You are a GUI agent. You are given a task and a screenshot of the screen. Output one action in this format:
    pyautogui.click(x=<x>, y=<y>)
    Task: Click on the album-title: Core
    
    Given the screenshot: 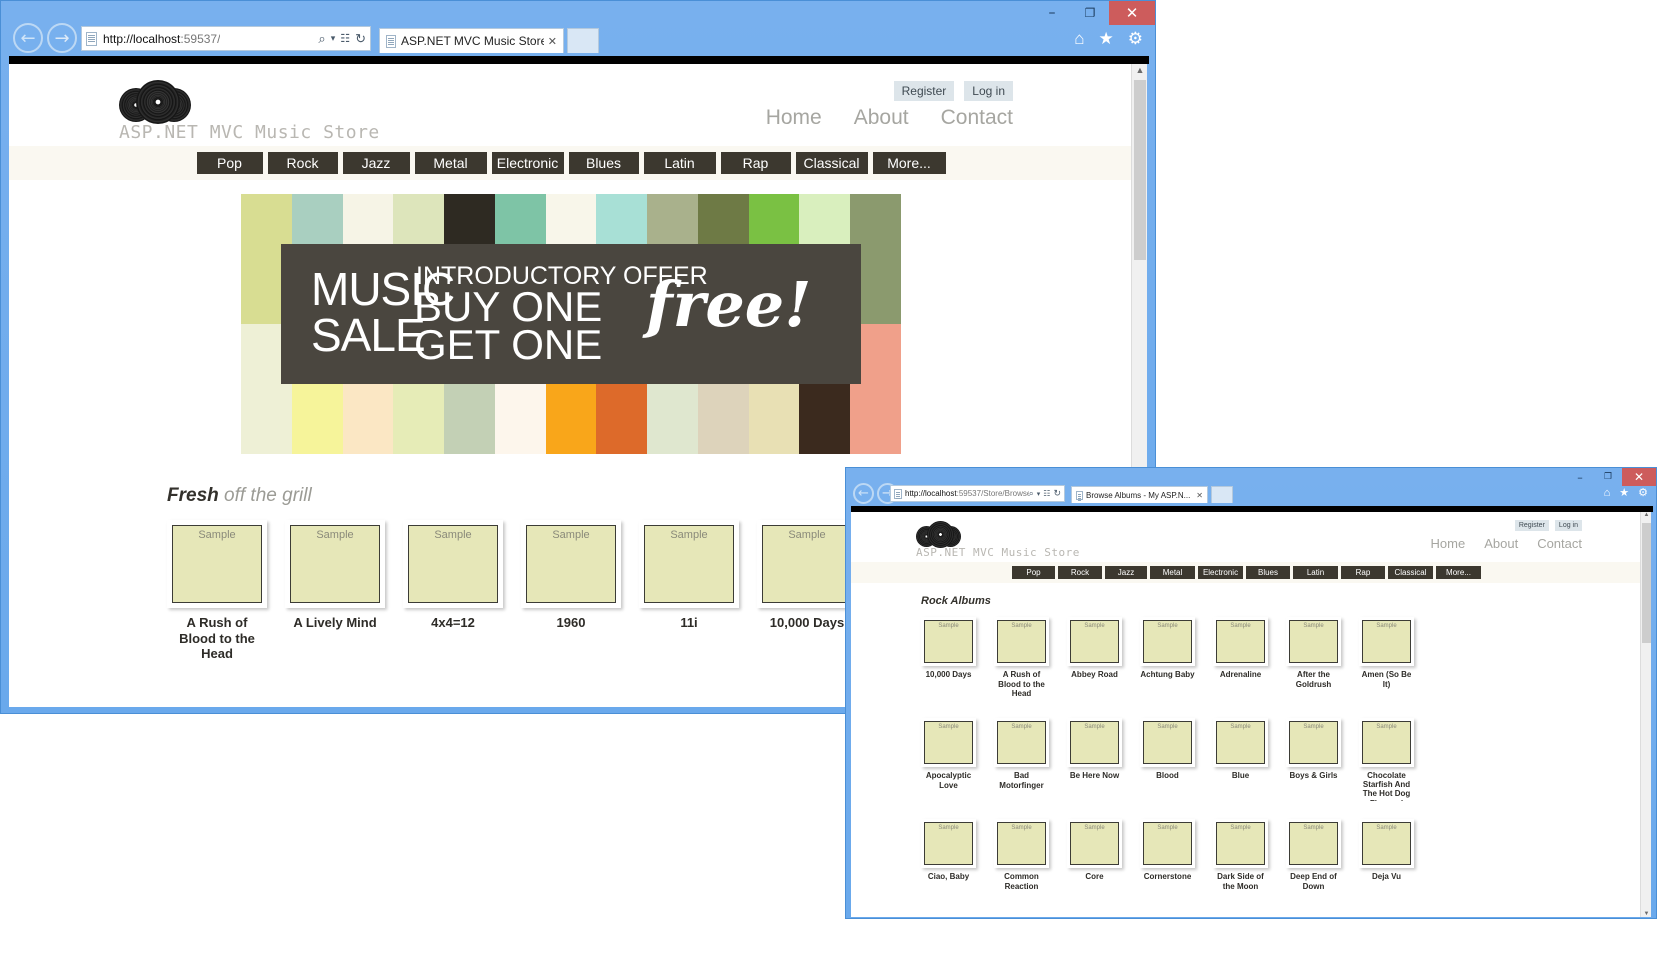 What is the action you would take?
    pyautogui.click(x=1094, y=877)
    